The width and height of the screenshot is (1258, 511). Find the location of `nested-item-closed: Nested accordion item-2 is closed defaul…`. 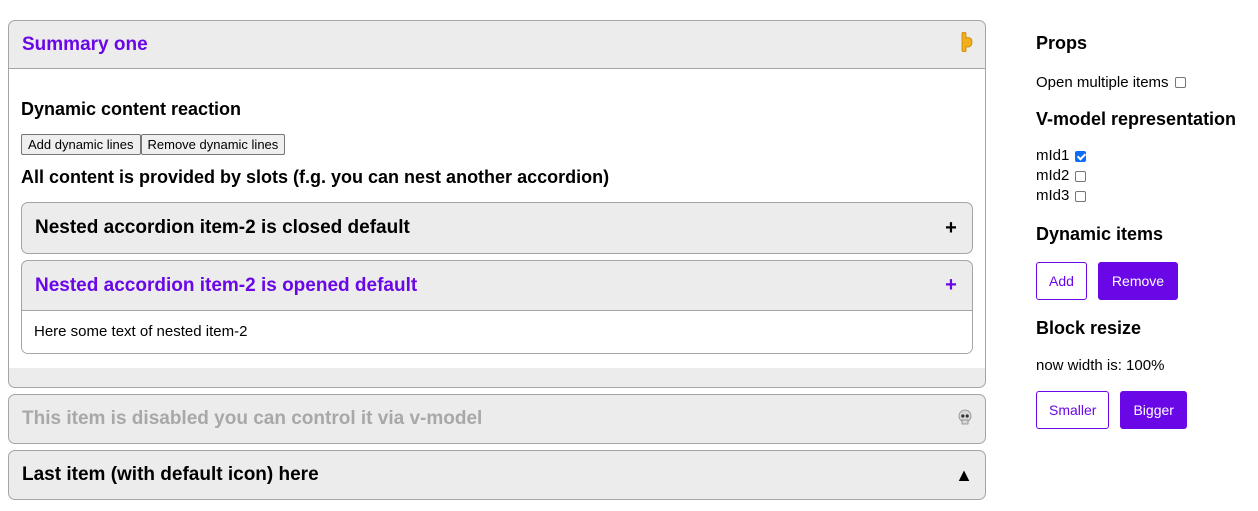

nested-item-closed: Nested accordion item-2 is closed defaul… is located at coordinates (497, 228).